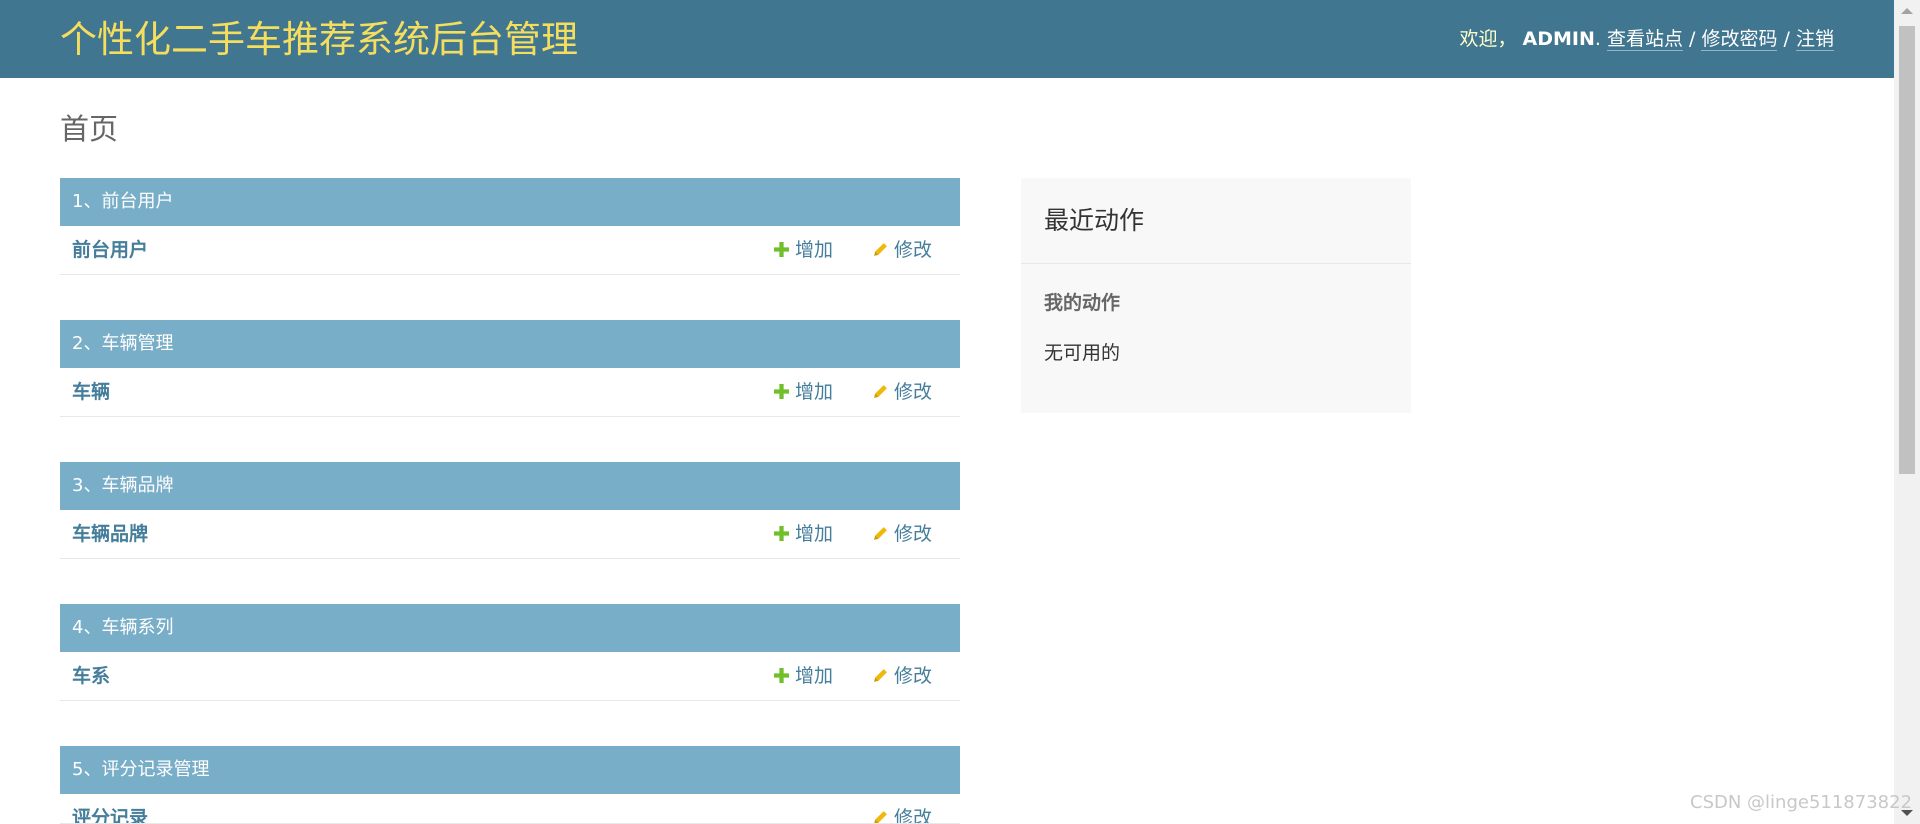 This screenshot has width=1920, height=824. What do you see at coordinates (1801, 802) in the screenshot?
I see `watermark-text: CSDN @linge511873822` at bounding box center [1801, 802].